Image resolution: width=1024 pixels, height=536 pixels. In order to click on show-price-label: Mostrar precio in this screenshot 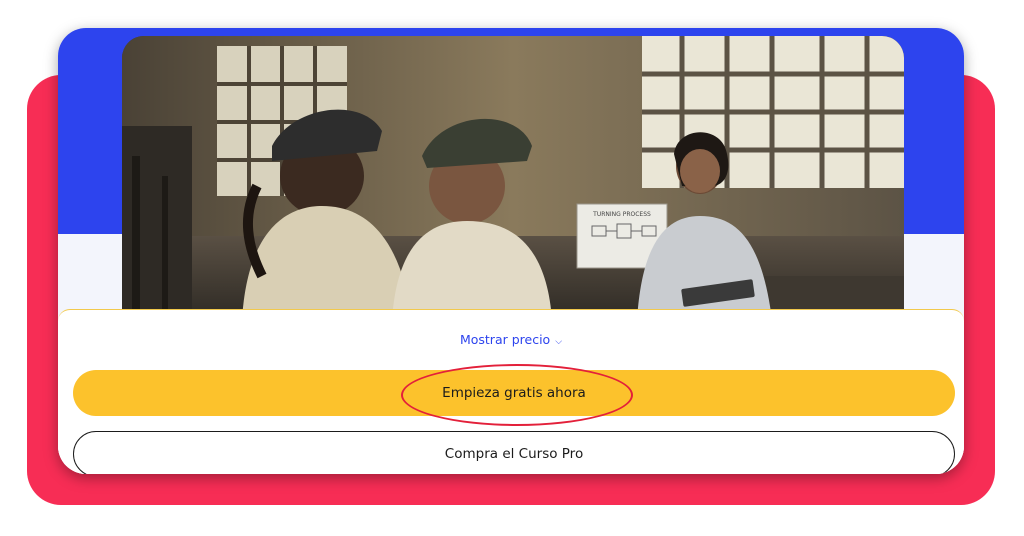, I will do `click(505, 339)`.